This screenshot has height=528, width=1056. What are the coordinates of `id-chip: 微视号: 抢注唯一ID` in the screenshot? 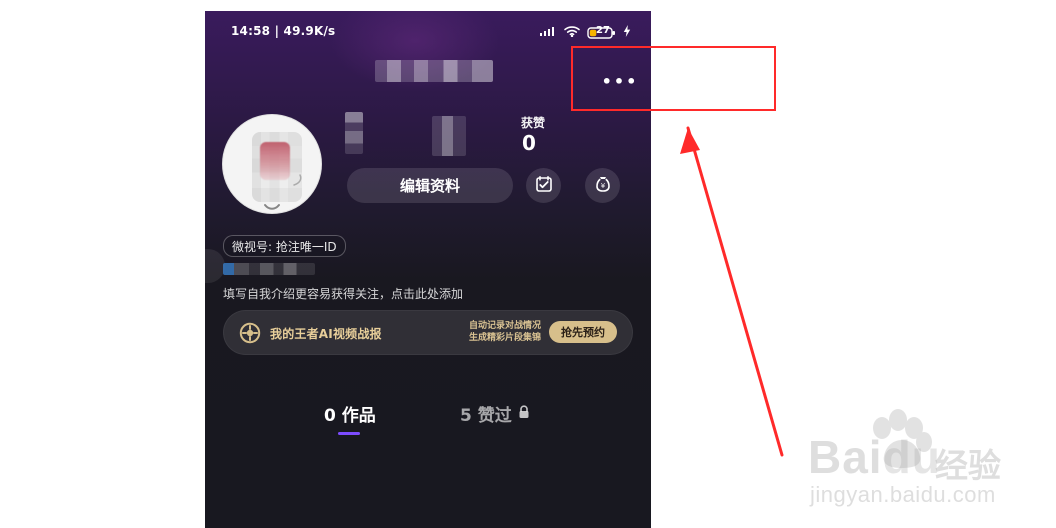 It's located at (284, 246).